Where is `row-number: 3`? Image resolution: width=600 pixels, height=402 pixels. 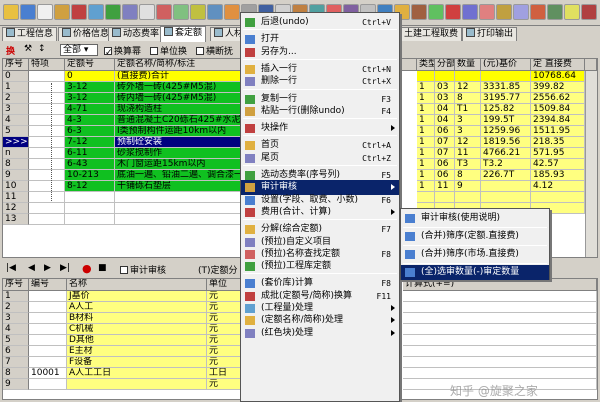
row-number: 3 is located at coordinates (16, 109).